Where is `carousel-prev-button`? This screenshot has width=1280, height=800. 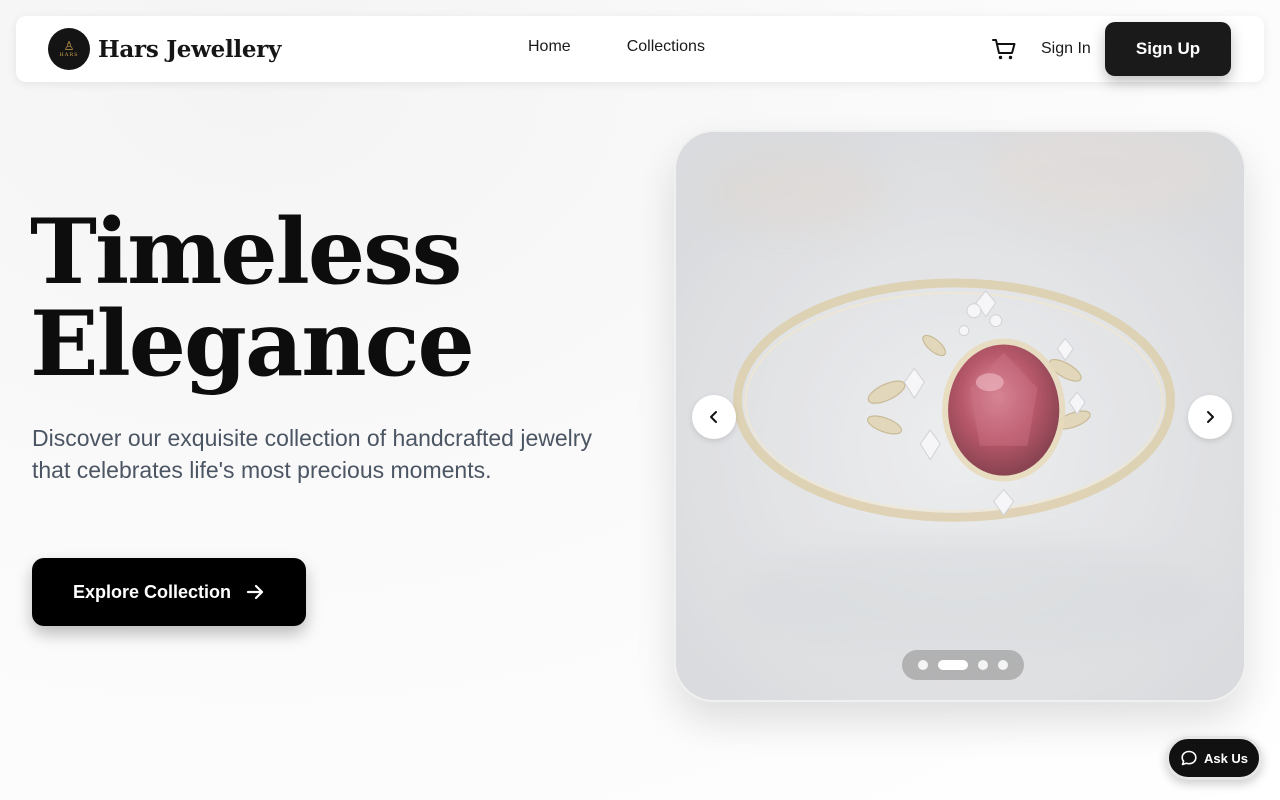 carousel-prev-button is located at coordinates (714, 417).